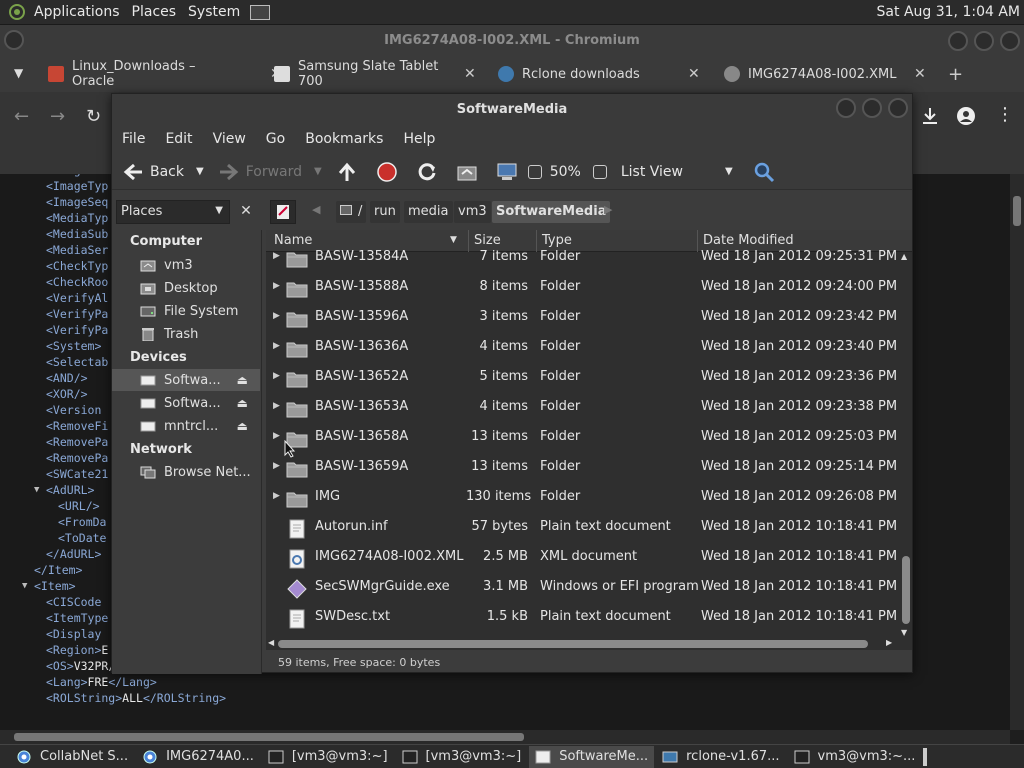 The width and height of the screenshot is (1024, 768). Describe the element at coordinates (966, 116) in the screenshot. I see `profile-icon` at that location.